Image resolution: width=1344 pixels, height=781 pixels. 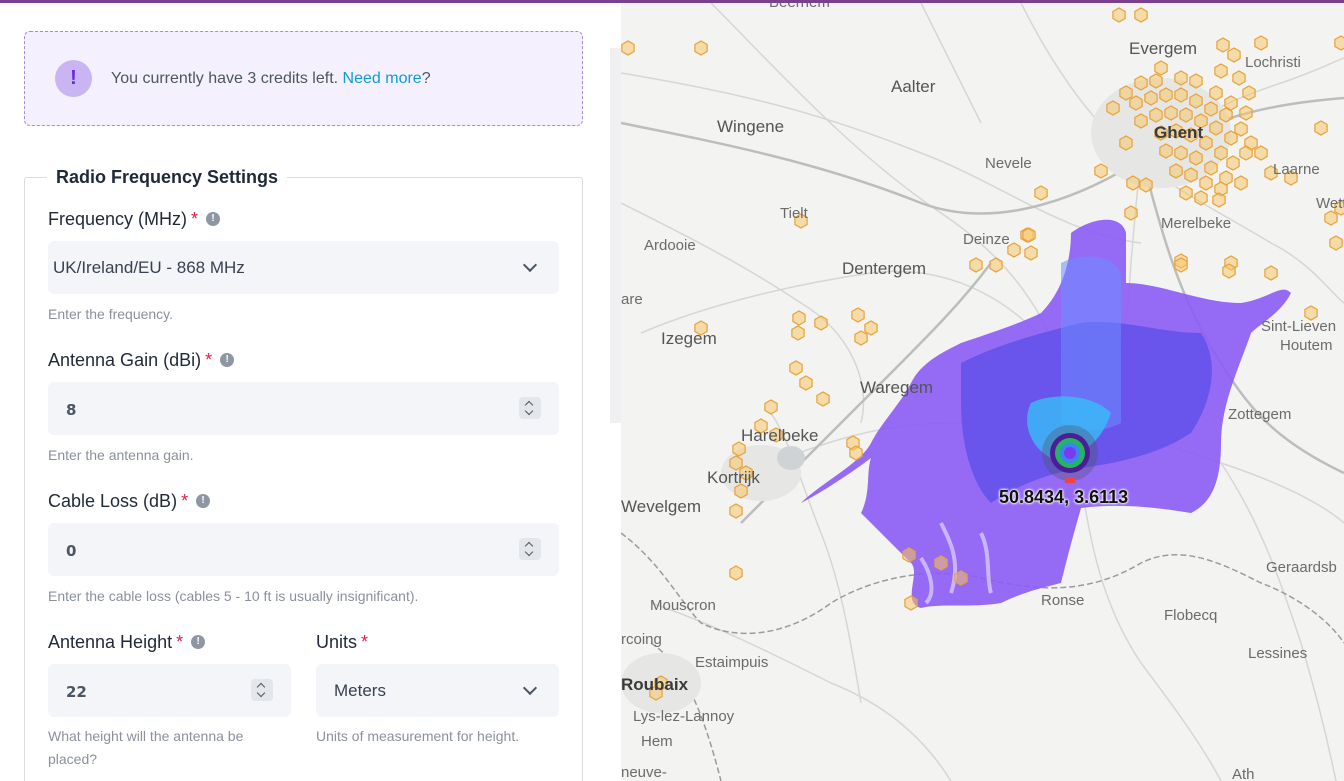 What do you see at coordinates (418, 736) in the screenshot?
I see `units-help: Units of measurement for height.` at bounding box center [418, 736].